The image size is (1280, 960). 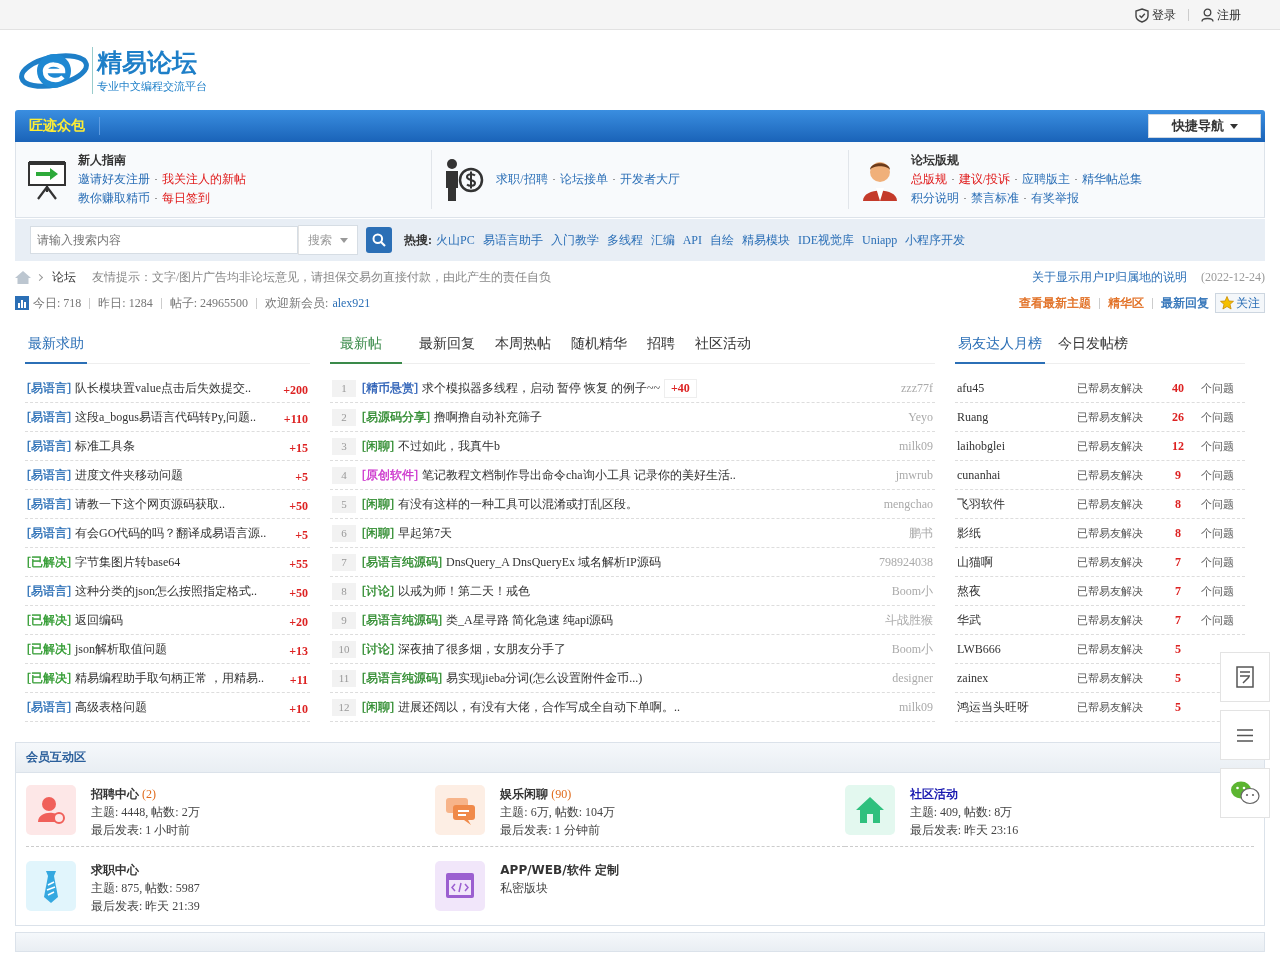 I want to click on tab: 今日发帖榜, so click(x=1093, y=346).